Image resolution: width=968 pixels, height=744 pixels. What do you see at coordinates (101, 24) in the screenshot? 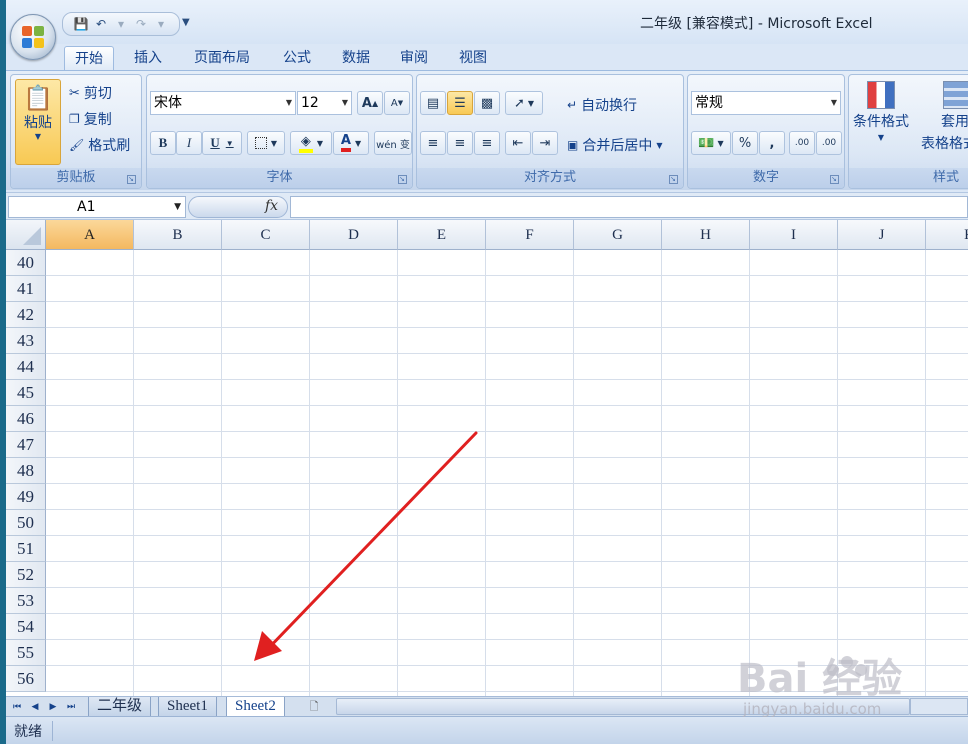
I see `undo-icon: ↶` at bounding box center [101, 24].